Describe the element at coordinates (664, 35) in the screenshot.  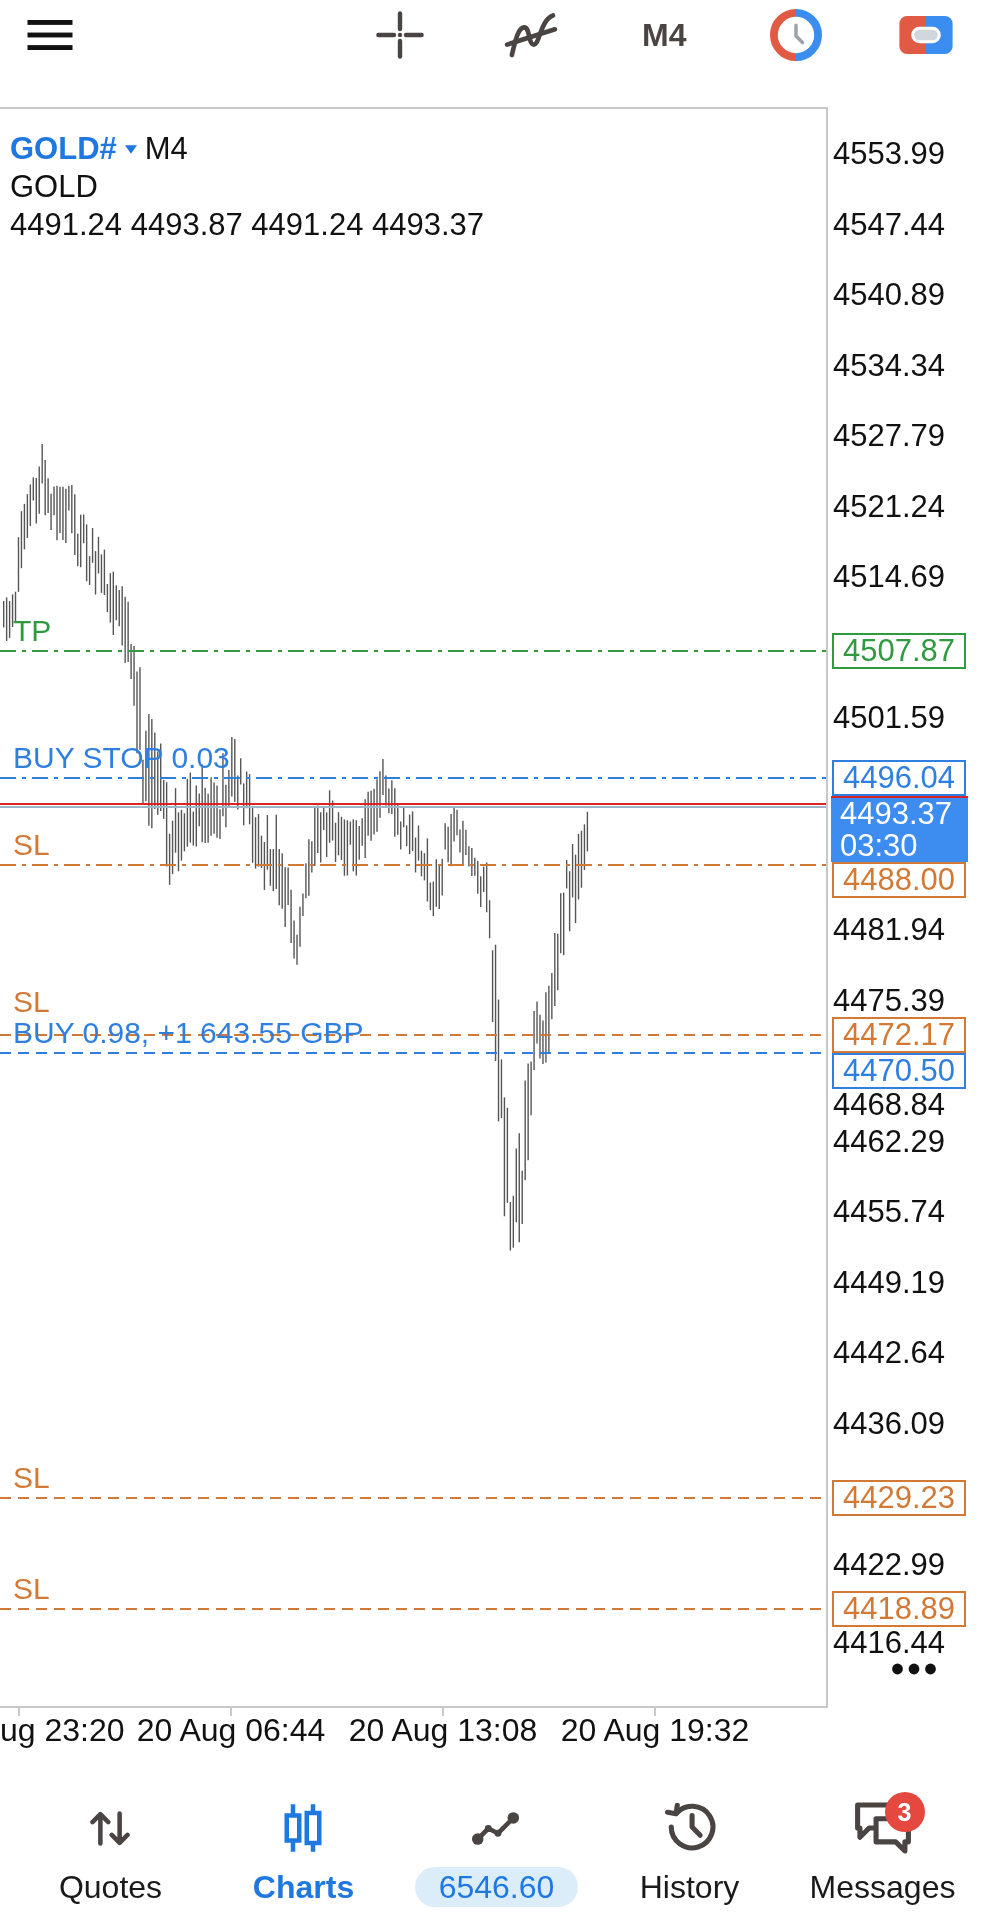
I see `timeframe-button: M4` at that location.